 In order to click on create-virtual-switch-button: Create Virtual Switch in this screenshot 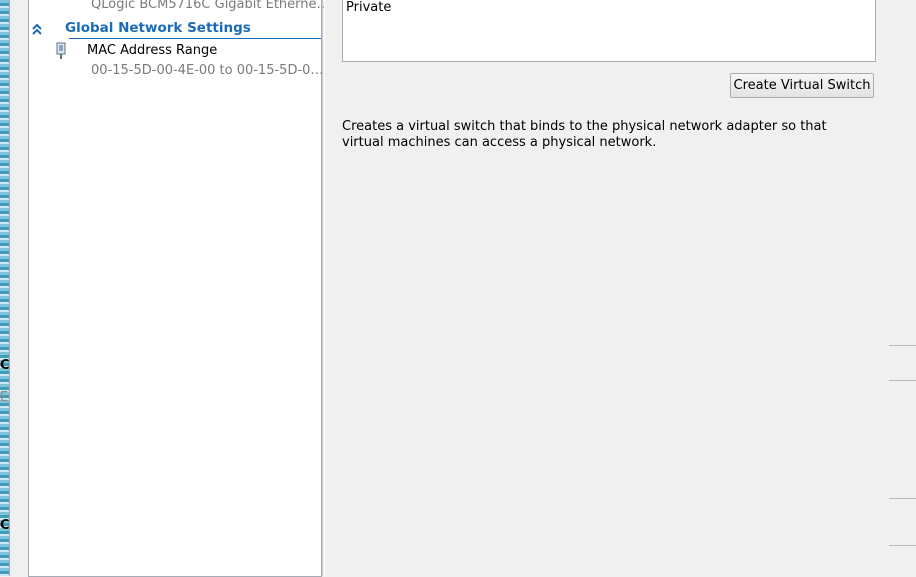, I will do `click(802, 85)`.